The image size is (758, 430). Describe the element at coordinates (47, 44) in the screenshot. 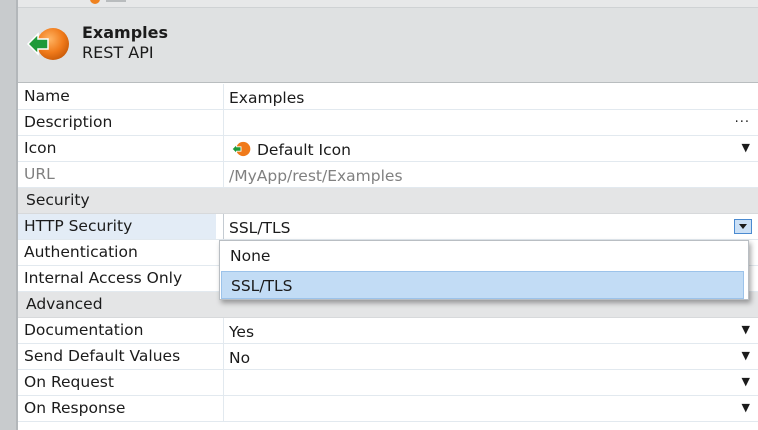

I see `rest-api-icon` at that location.